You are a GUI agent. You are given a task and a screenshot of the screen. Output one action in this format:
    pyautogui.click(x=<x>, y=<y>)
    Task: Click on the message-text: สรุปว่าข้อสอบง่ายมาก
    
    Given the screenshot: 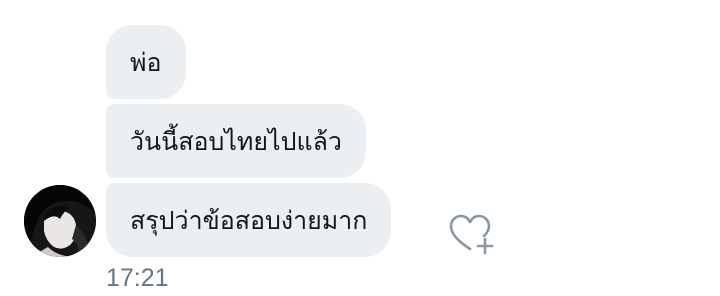 What is the action you would take?
    pyautogui.click(x=249, y=220)
    